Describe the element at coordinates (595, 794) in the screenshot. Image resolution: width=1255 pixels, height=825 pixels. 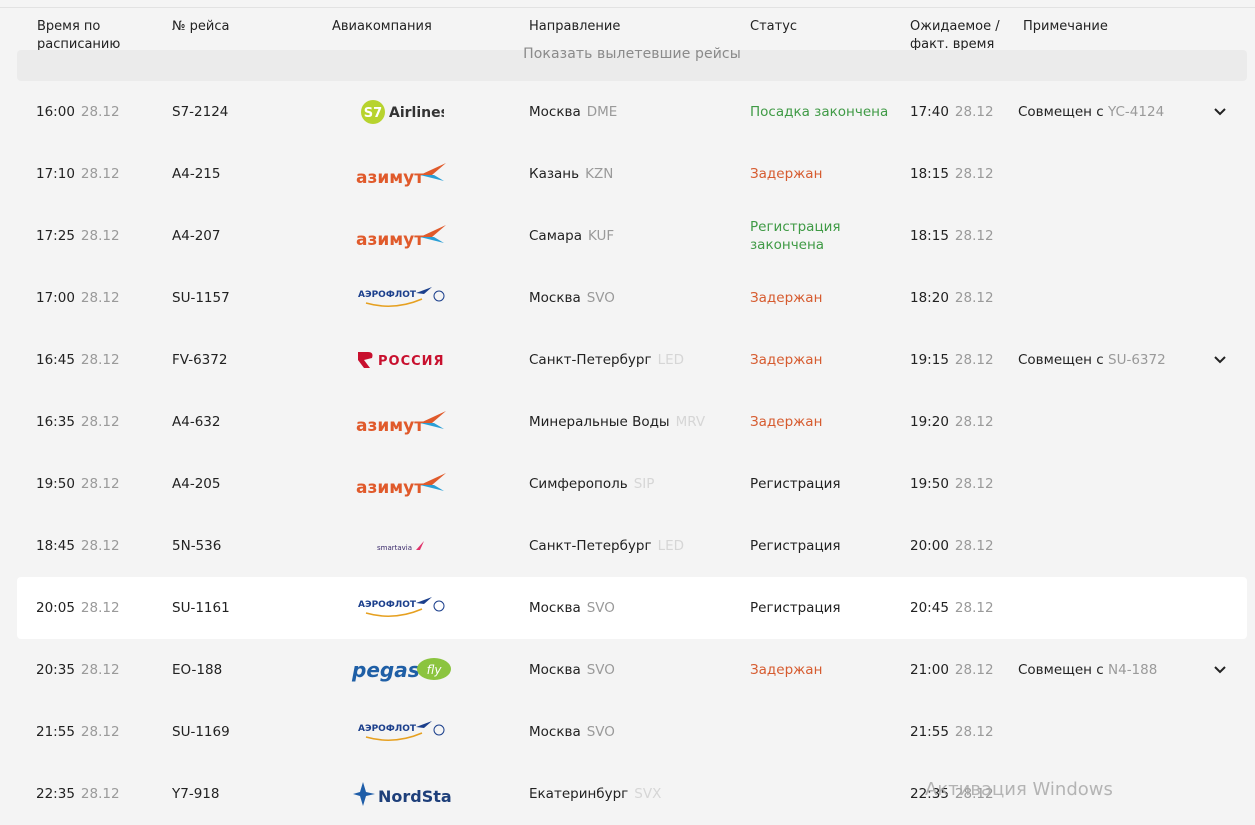
I see `destination-cell: Екатеринбург SVX` at that location.